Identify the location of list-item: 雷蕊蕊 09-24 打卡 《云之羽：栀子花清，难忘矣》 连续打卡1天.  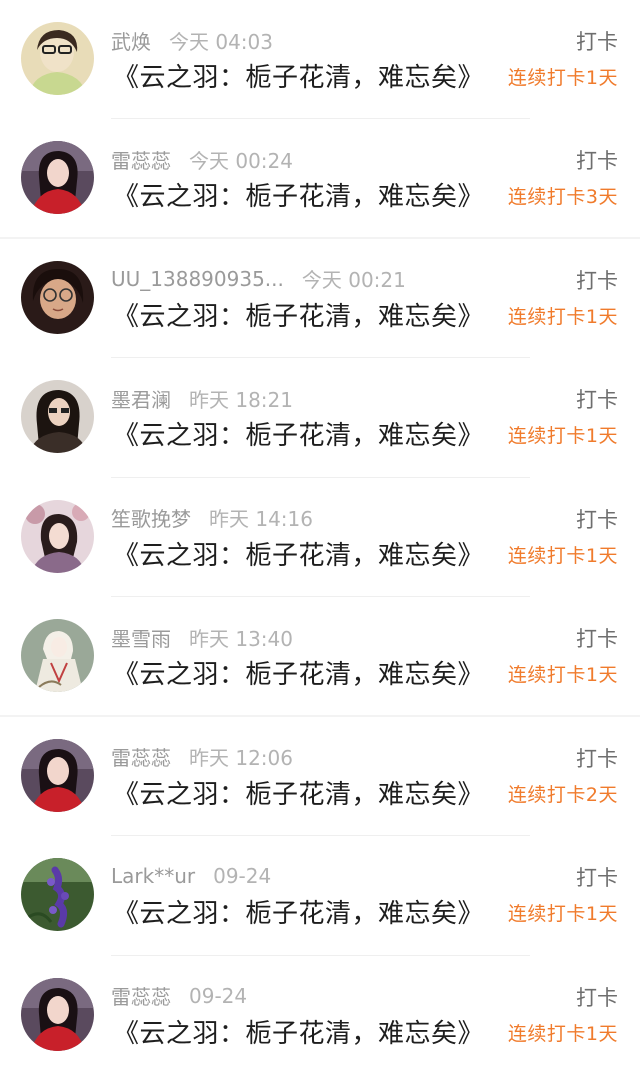
(320, 1015).